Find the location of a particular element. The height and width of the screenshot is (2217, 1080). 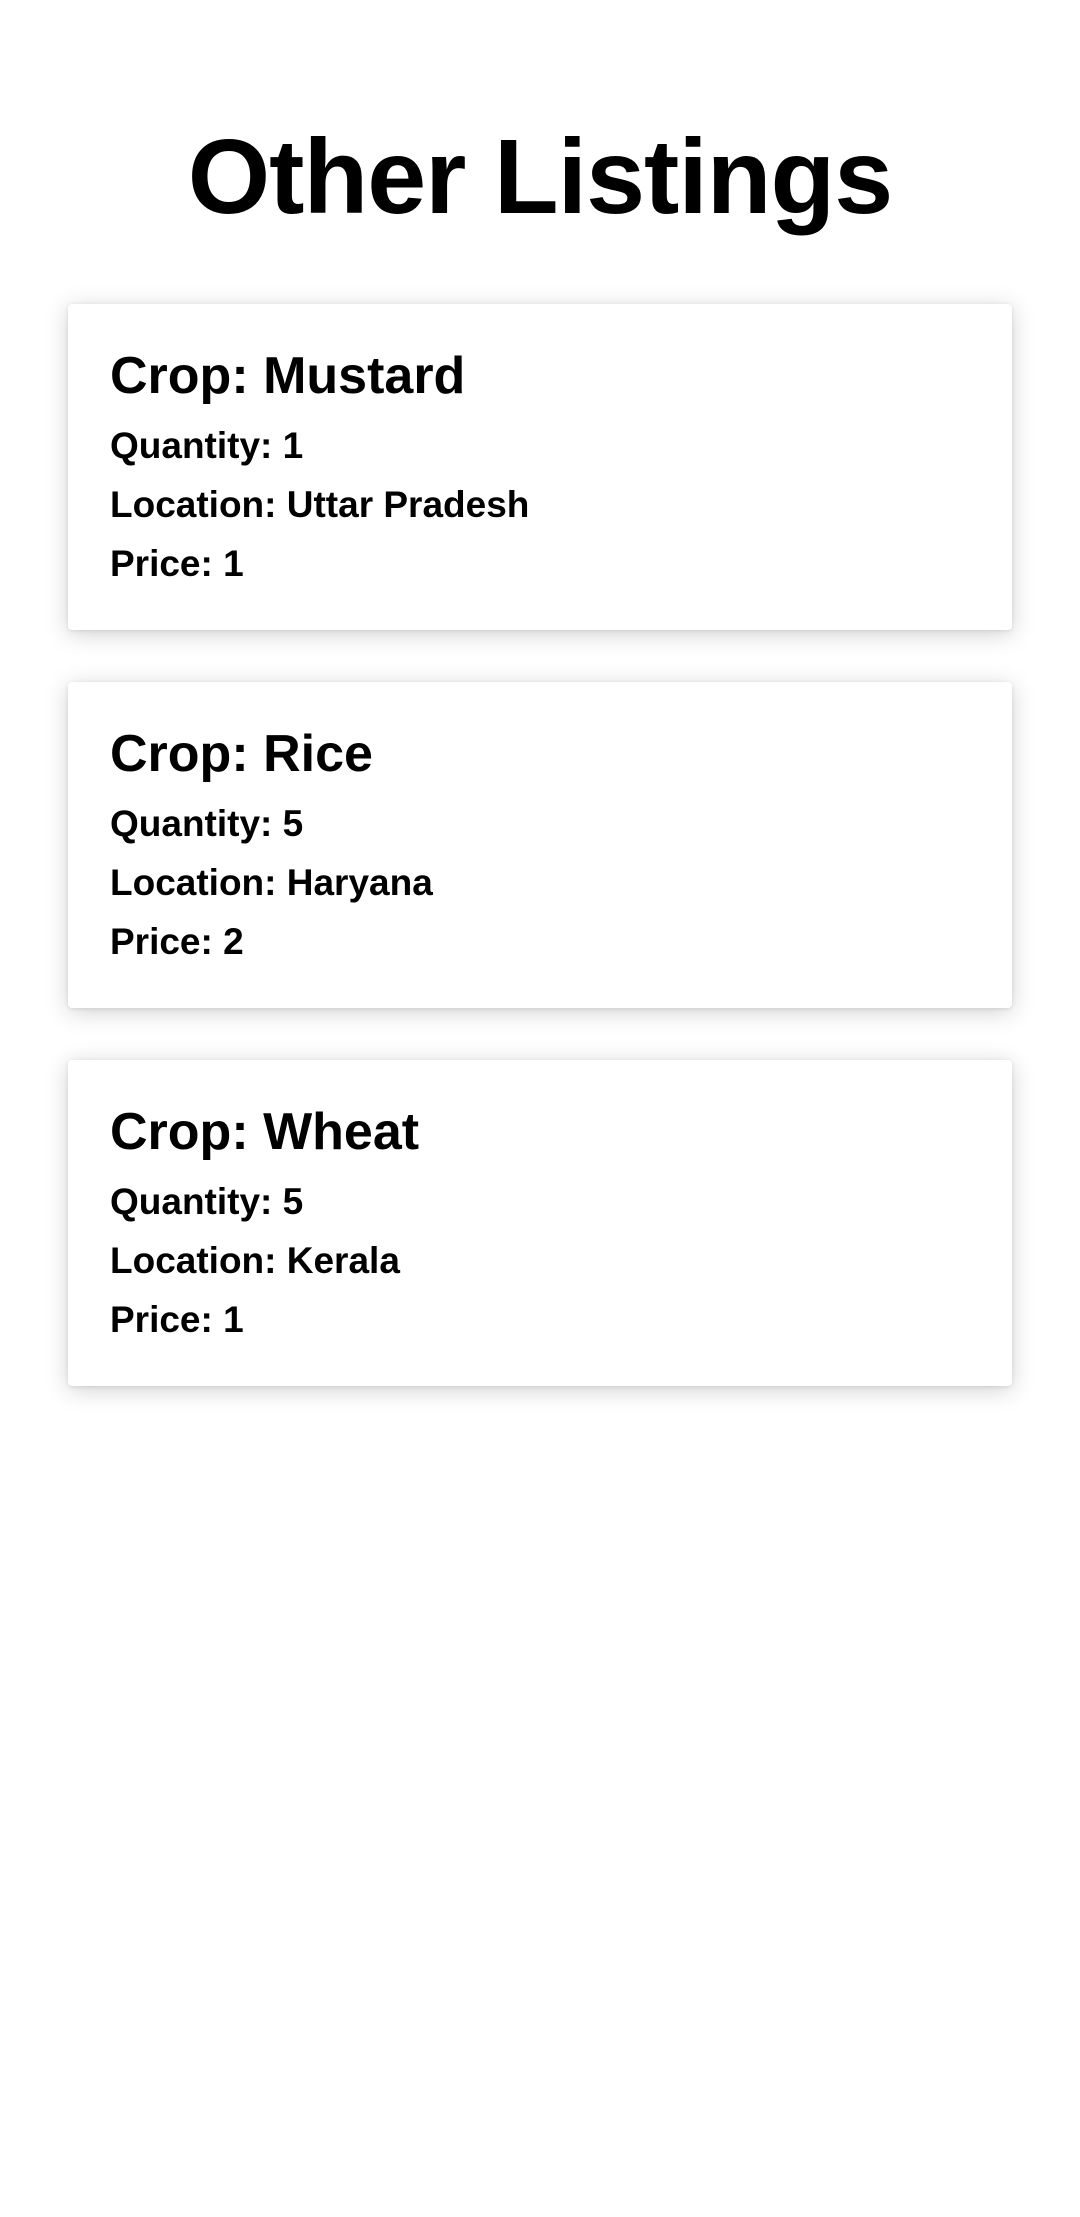

listing-crop: Crop: Wheat is located at coordinates (265, 1132).